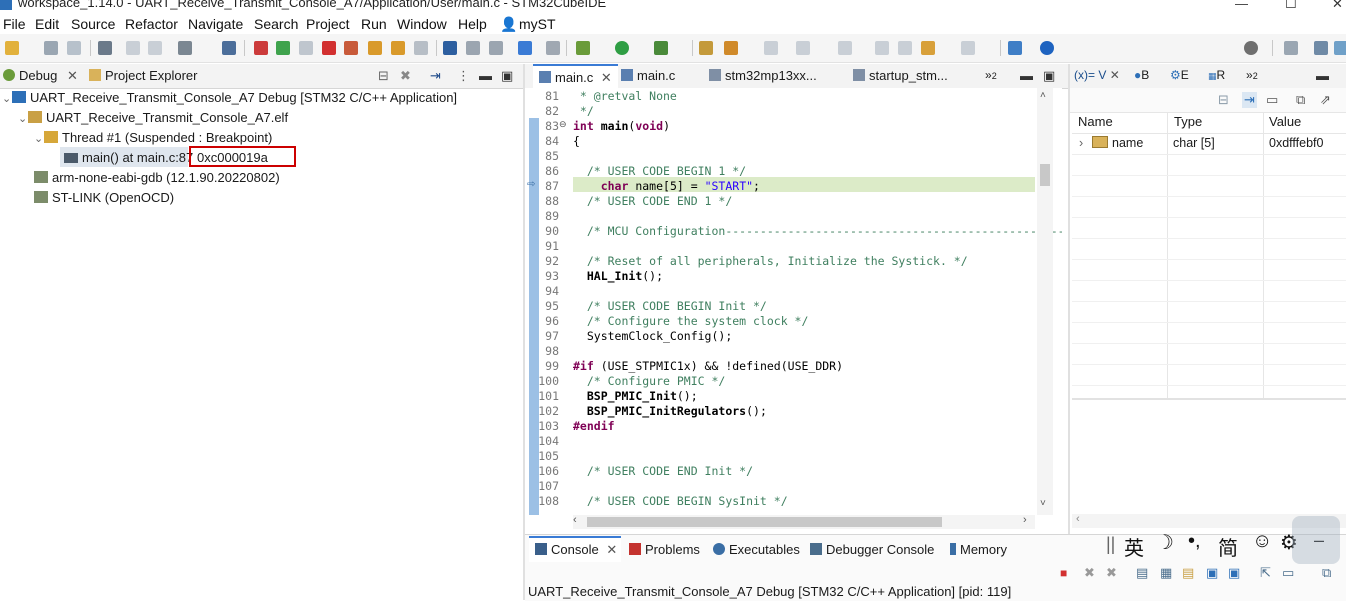 This screenshot has height=601, width=1346. Describe the element at coordinates (375, 48) in the screenshot. I see `step-into-icon` at that location.